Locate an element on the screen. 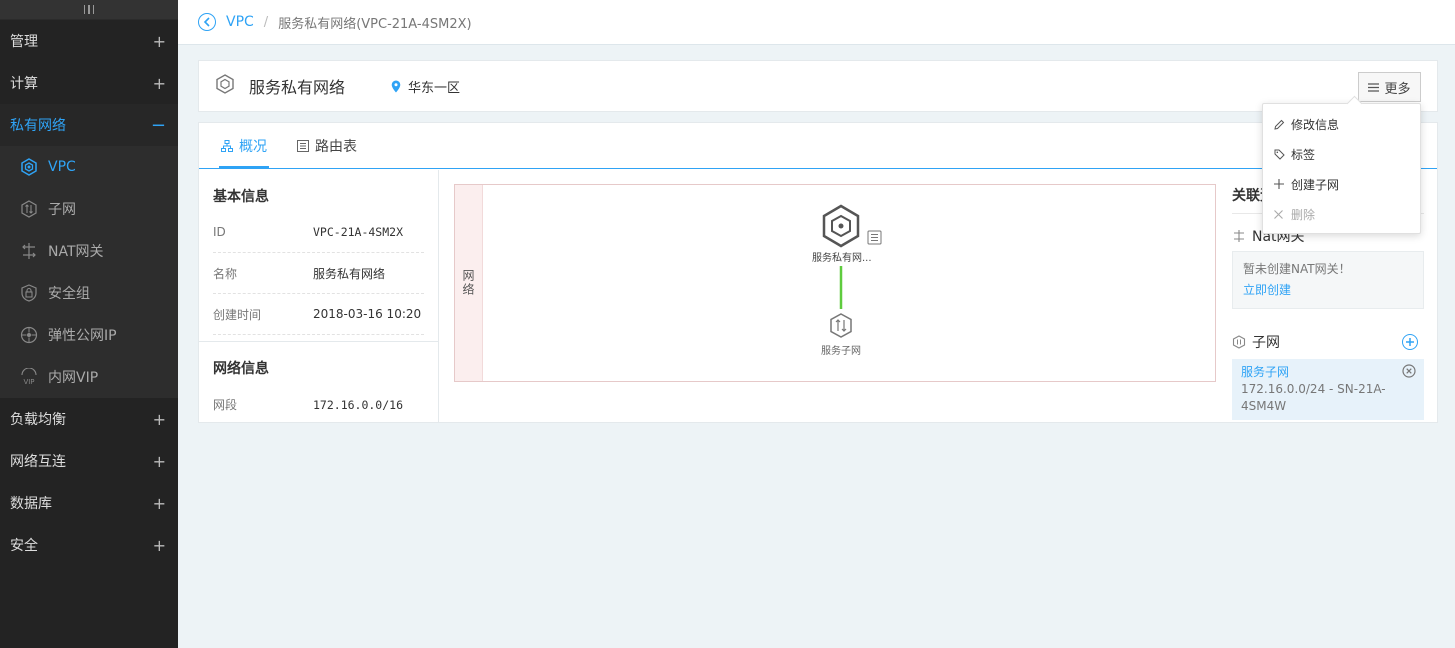 The width and height of the screenshot is (1455, 648). sidebar-group-compute: 计算 + is located at coordinates (89, 83).